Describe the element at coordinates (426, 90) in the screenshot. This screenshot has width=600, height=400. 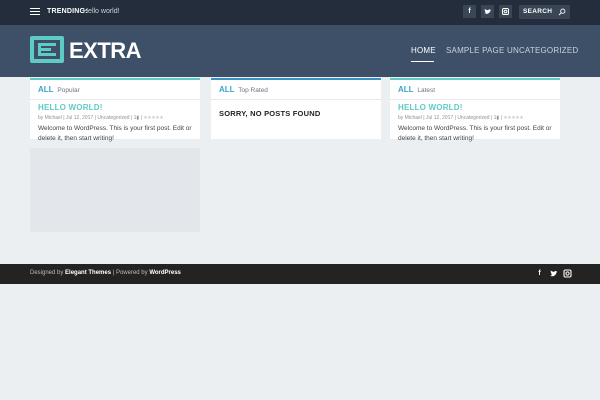
I see `tab-latest: Latest` at that location.